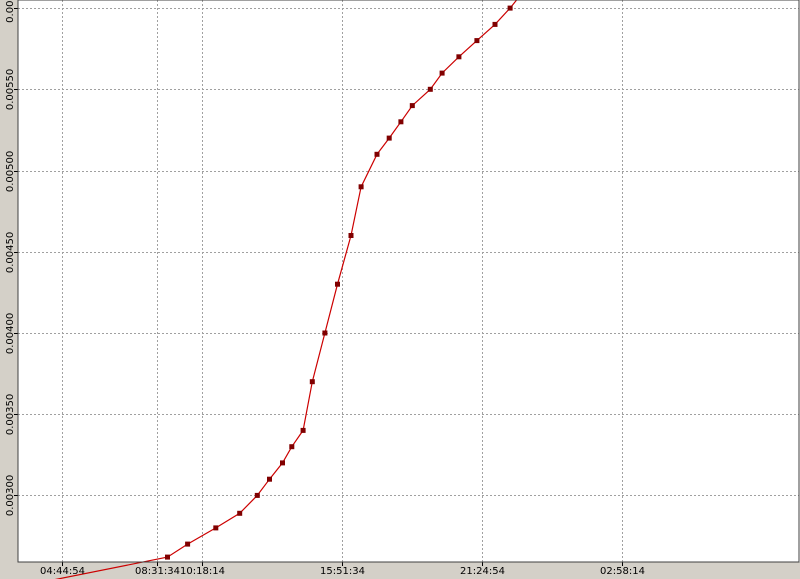  I want to click on y-tick-label: 0.00450, so click(10, 252).